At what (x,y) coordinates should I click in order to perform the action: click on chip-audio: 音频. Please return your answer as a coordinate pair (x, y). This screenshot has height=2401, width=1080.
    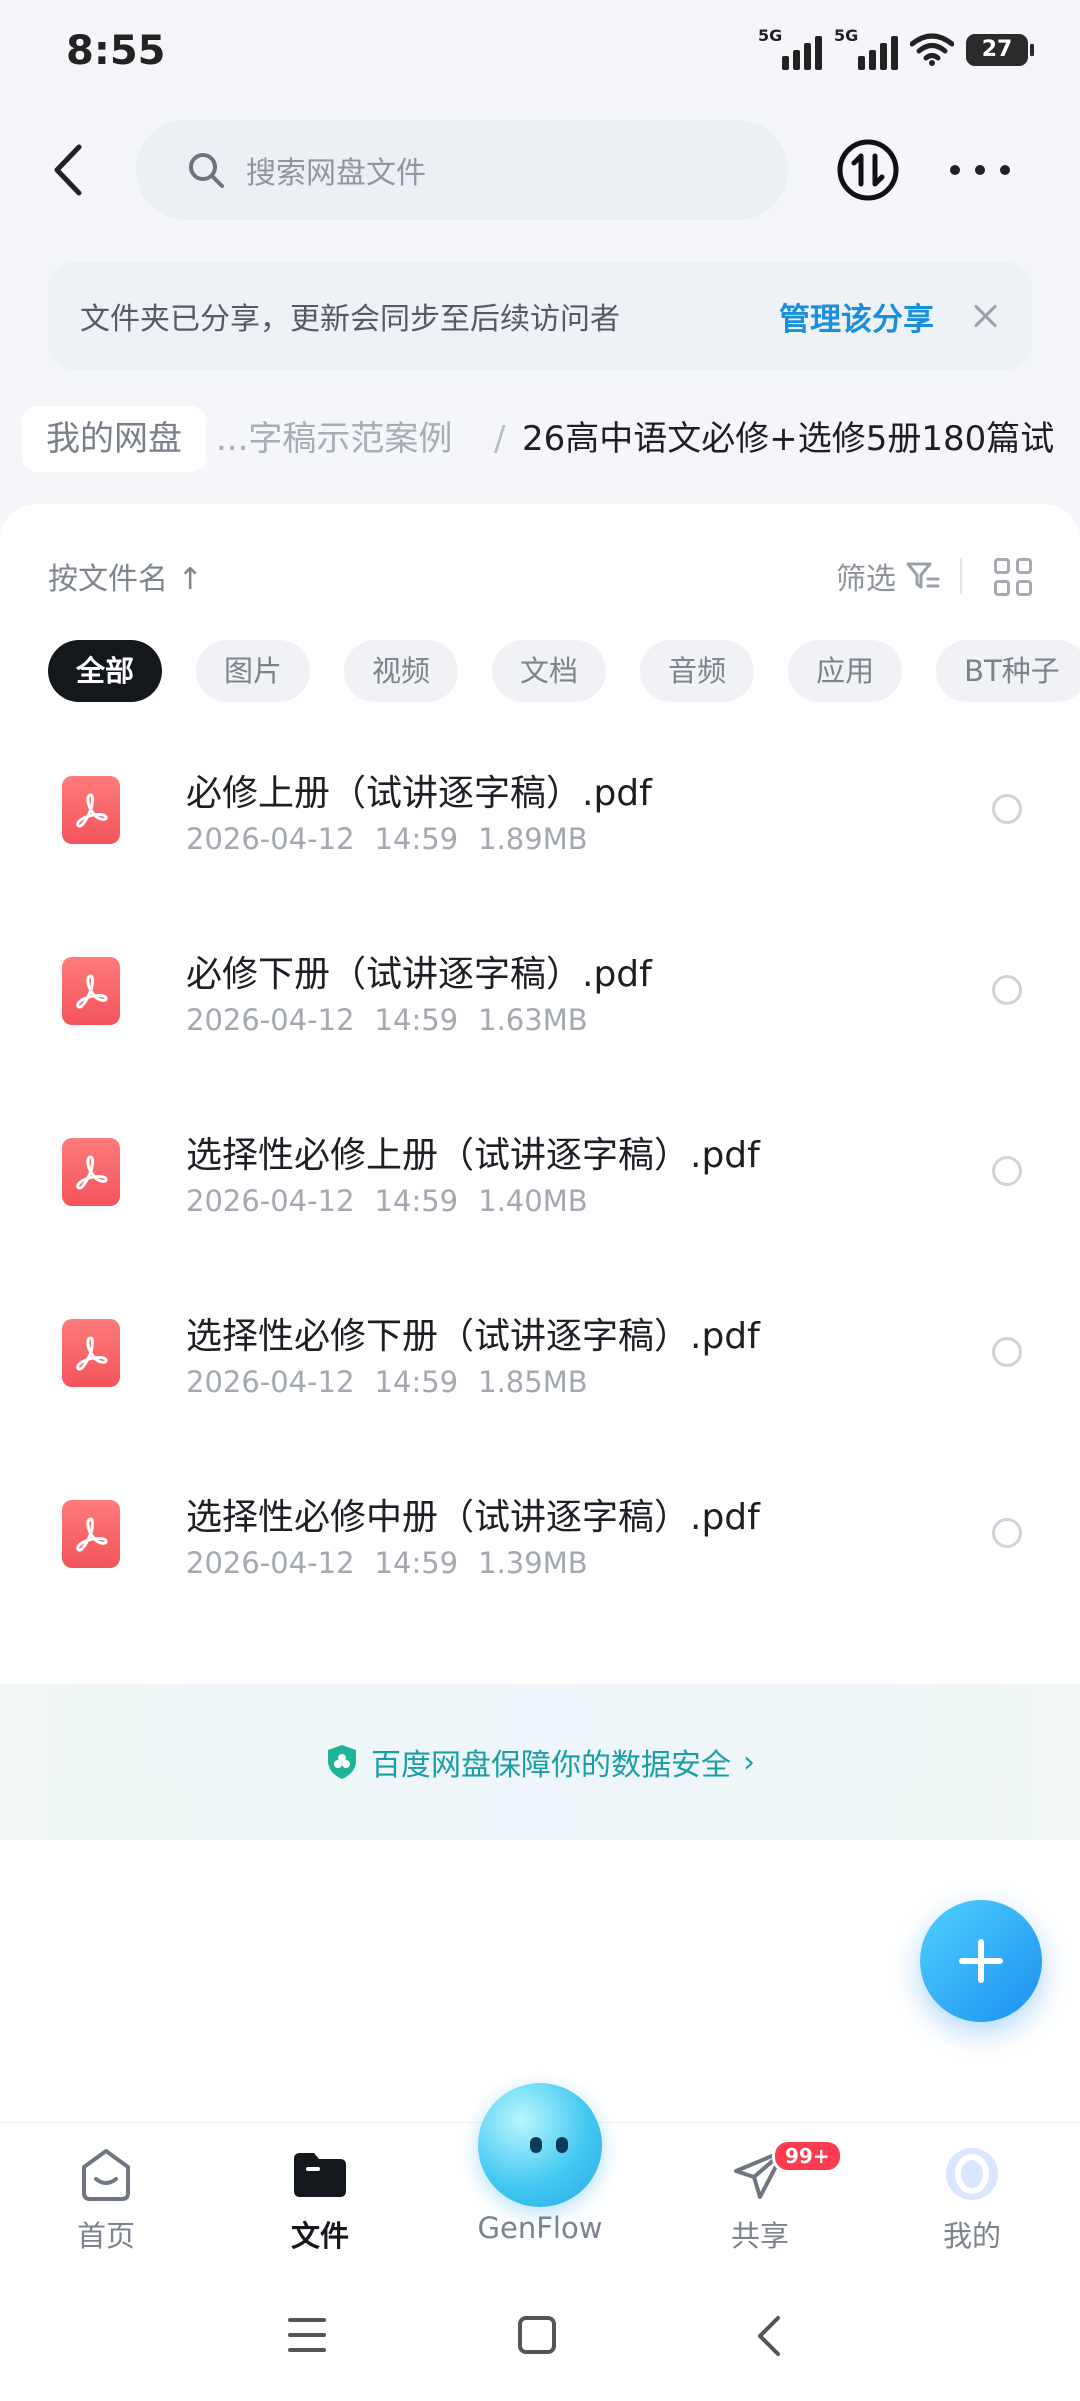
    Looking at the image, I should click on (697, 671).